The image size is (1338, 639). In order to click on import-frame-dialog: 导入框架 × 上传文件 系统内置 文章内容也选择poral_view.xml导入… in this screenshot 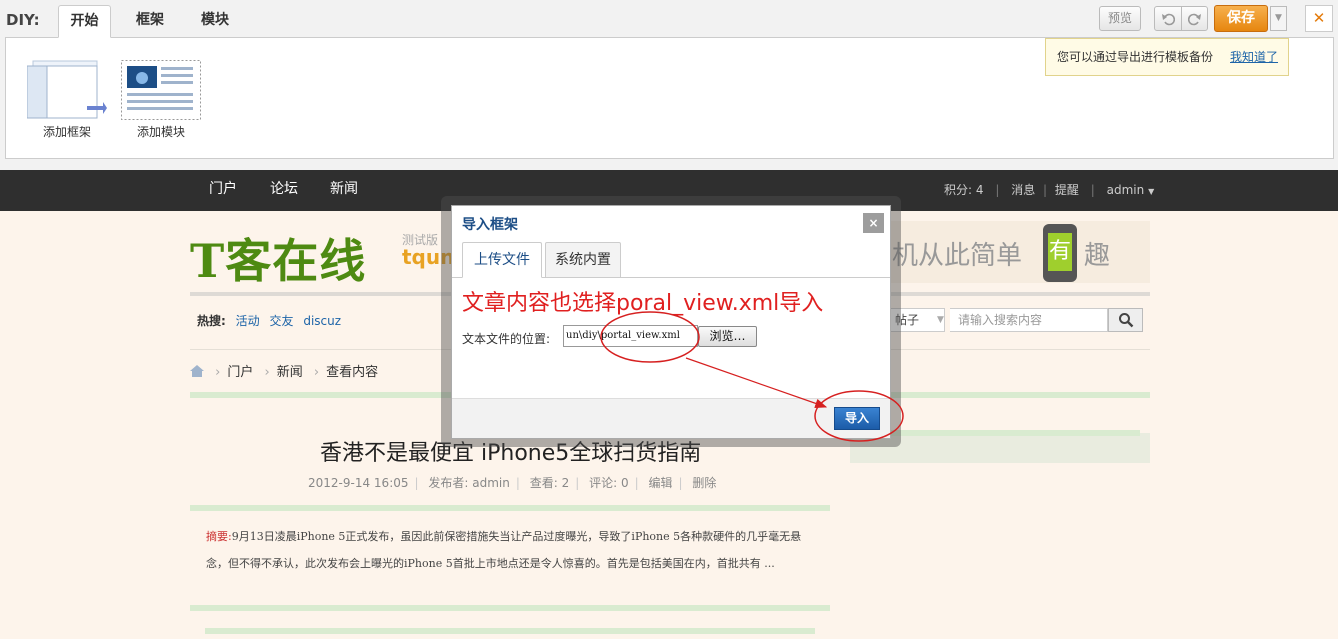, I will do `click(671, 322)`.